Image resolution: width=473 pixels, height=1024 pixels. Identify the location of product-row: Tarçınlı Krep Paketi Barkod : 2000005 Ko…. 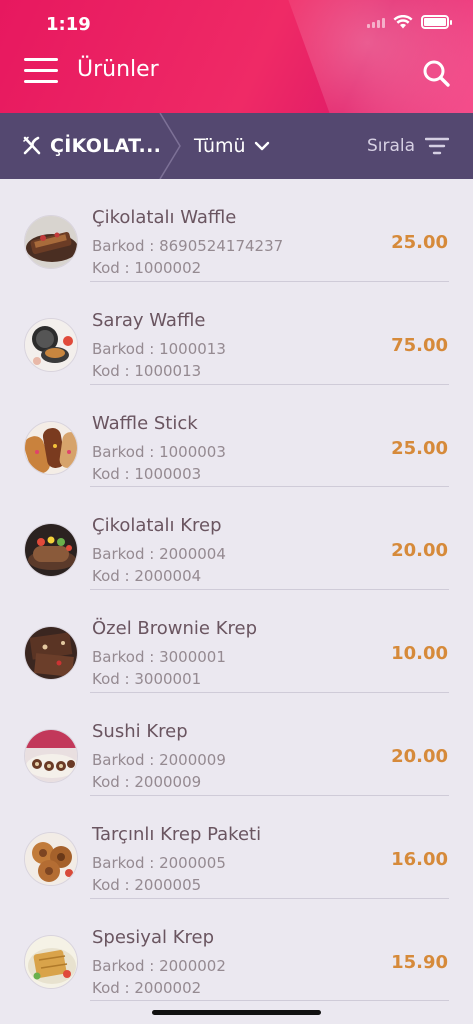
(236, 847).